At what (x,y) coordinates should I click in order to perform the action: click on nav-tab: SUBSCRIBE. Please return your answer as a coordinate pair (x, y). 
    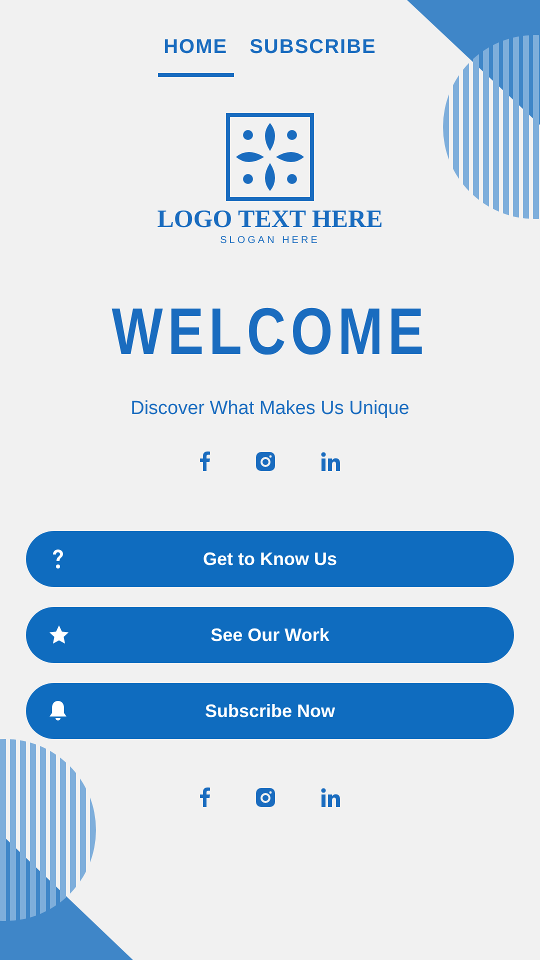
    Looking at the image, I should click on (313, 55).